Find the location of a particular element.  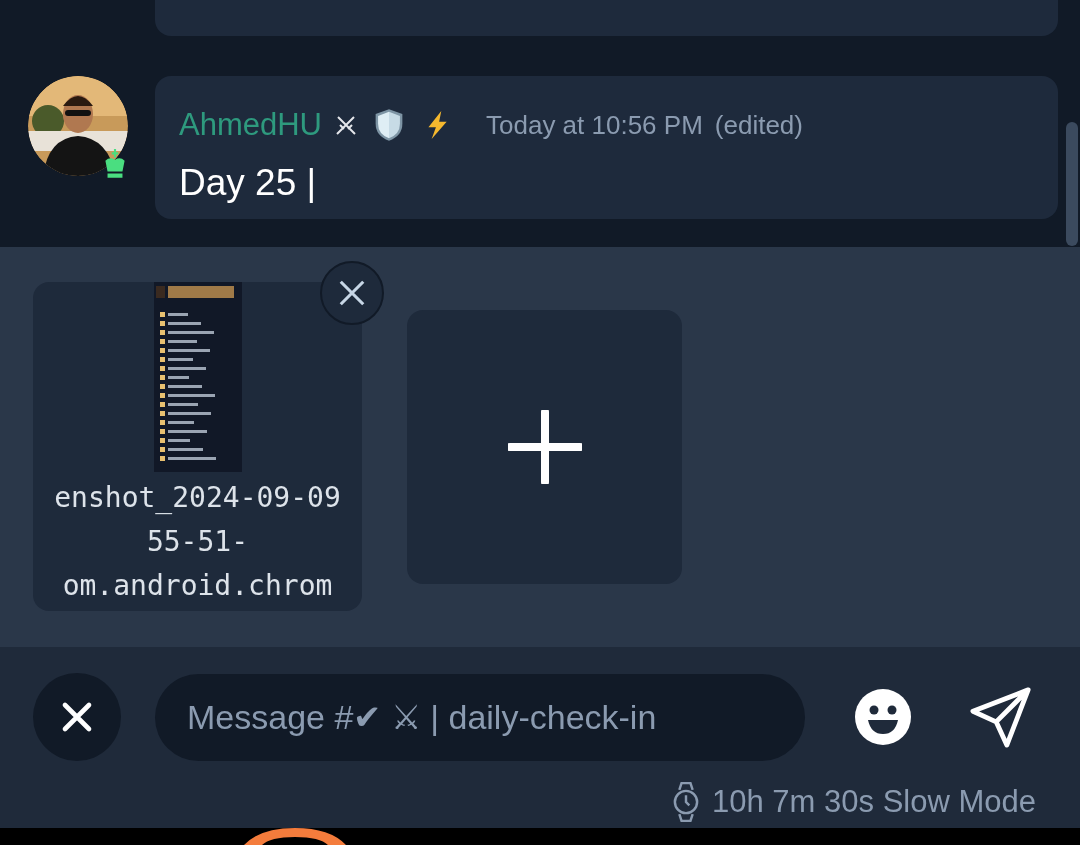

file-name: 55-51- is located at coordinates (197, 542).